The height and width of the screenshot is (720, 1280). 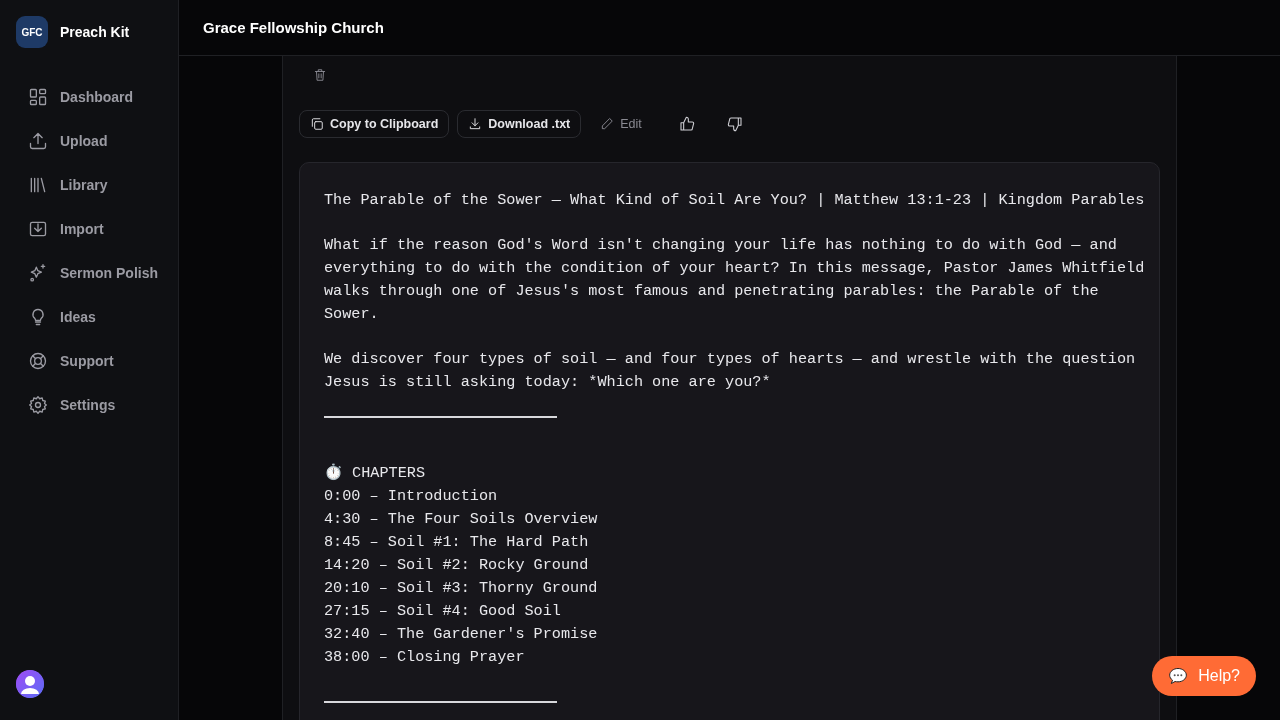 I want to click on sidebar-item: Upload, so click(x=91, y=141).